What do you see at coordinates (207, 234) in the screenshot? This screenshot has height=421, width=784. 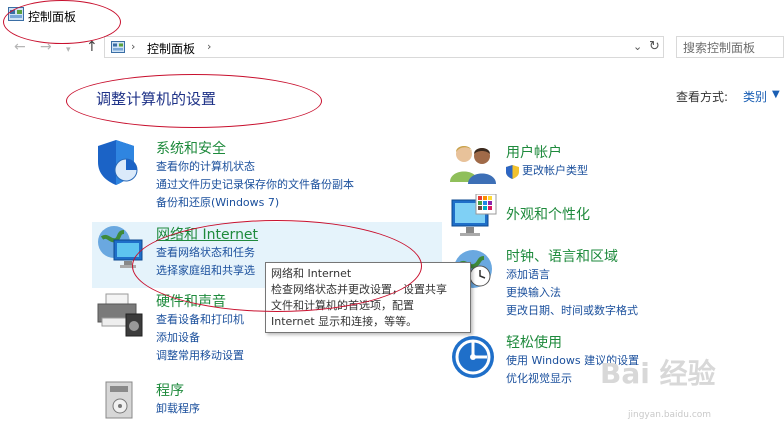 I see `category-title: 网络和 Internet` at bounding box center [207, 234].